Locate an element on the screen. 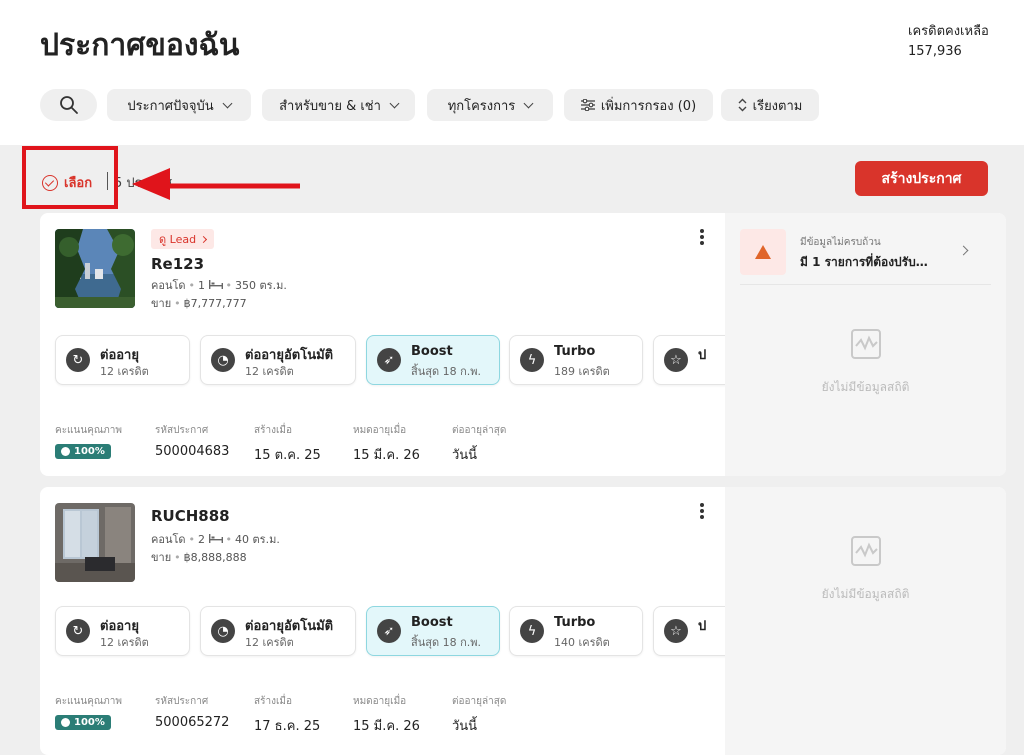 The image size is (1024, 755). bed-icon is located at coordinates (215, 284).